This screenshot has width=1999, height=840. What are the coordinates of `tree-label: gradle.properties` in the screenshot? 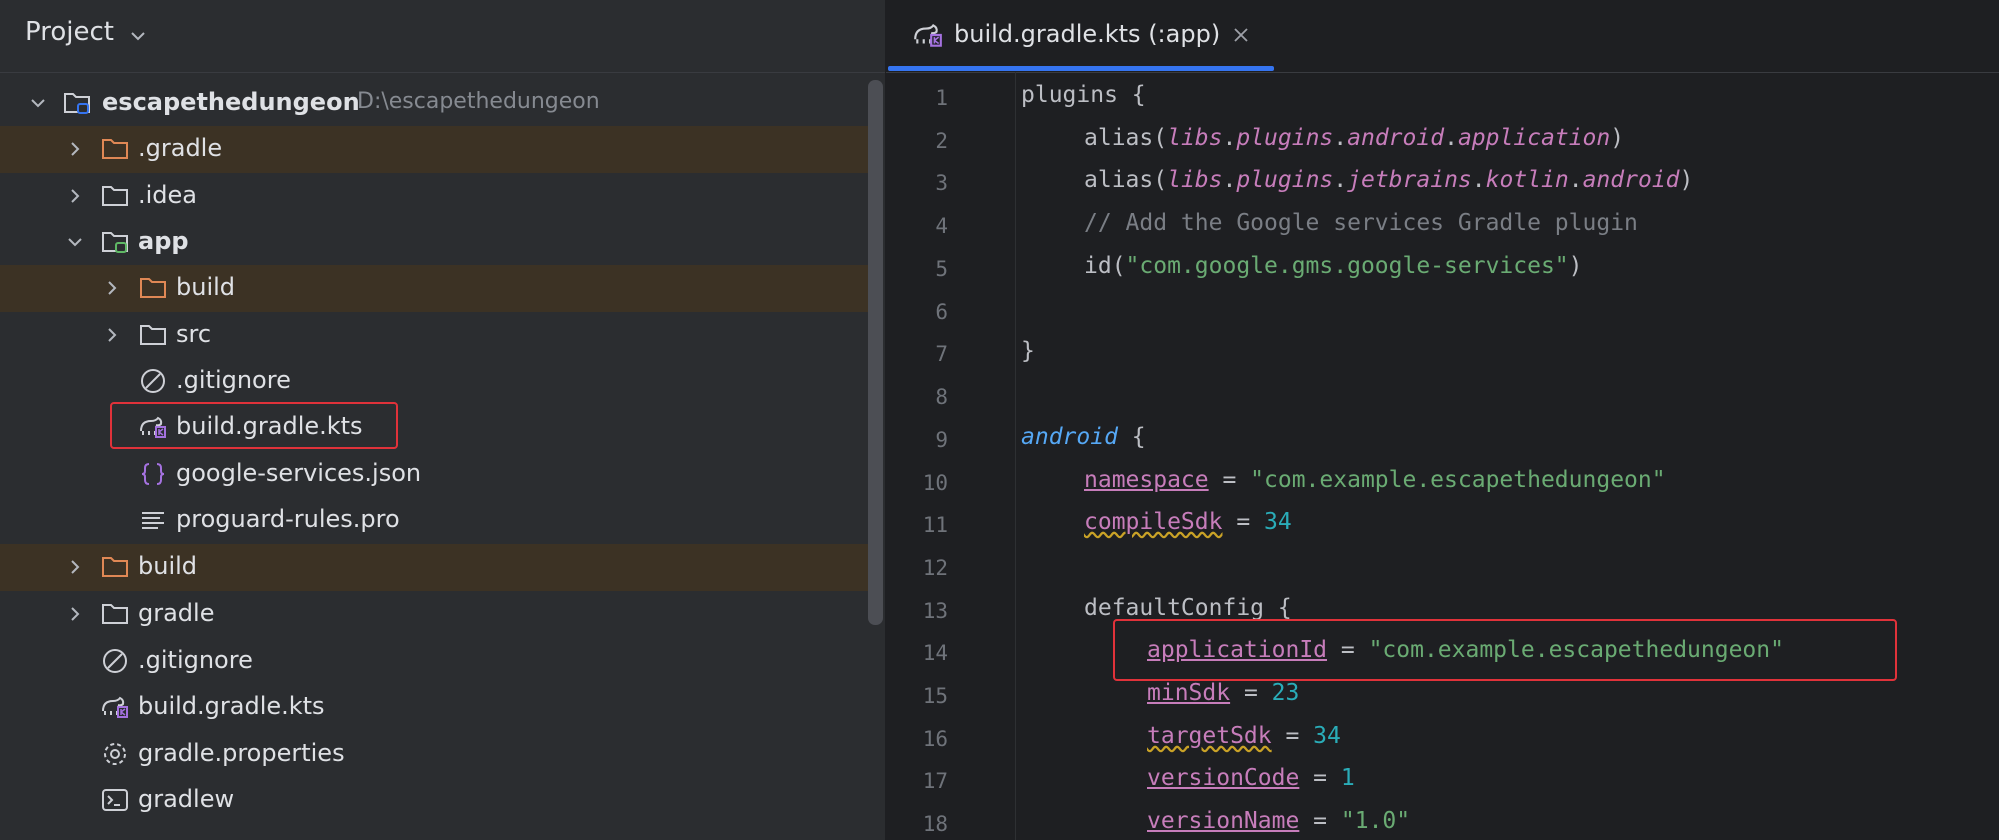 It's located at (241, 753).